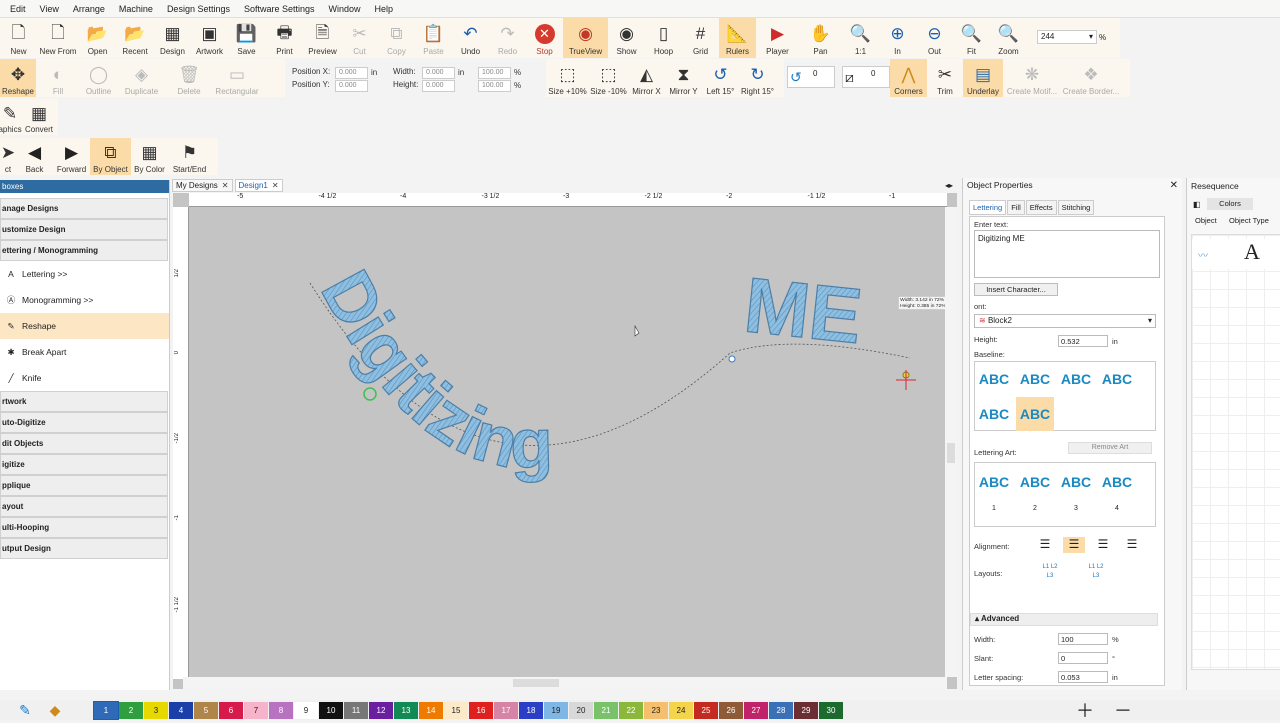 This screenshot has height=723, width=1280. Describe the element at coordinates (141, 78) in the screenshot. I see `duplicate-button: ◈ Duplicate` at that location.